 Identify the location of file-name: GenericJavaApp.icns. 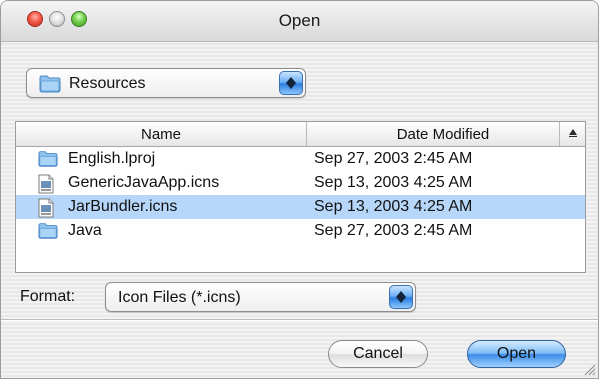
(144, 182).